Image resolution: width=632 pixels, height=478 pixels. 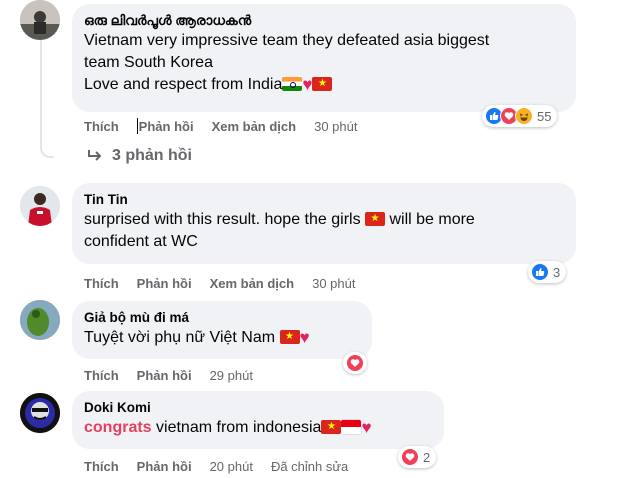 I want to click on comment-text-line: team South Korea, so click(x=148, y=62).